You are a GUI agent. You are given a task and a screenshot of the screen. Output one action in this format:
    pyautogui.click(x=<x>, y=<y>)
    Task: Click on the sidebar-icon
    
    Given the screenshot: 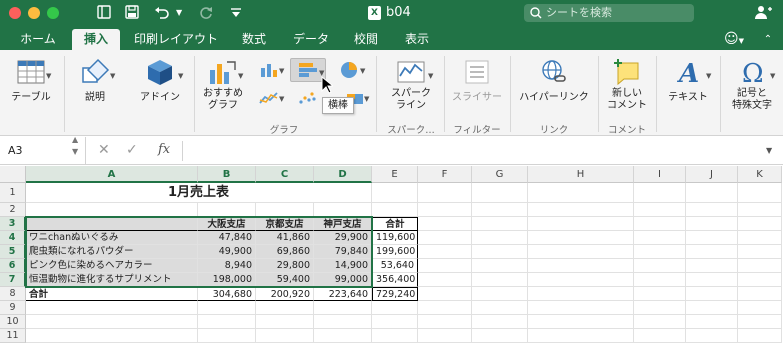 What is the action you would take?
    pyautogui.click(x=104, y=15)
    